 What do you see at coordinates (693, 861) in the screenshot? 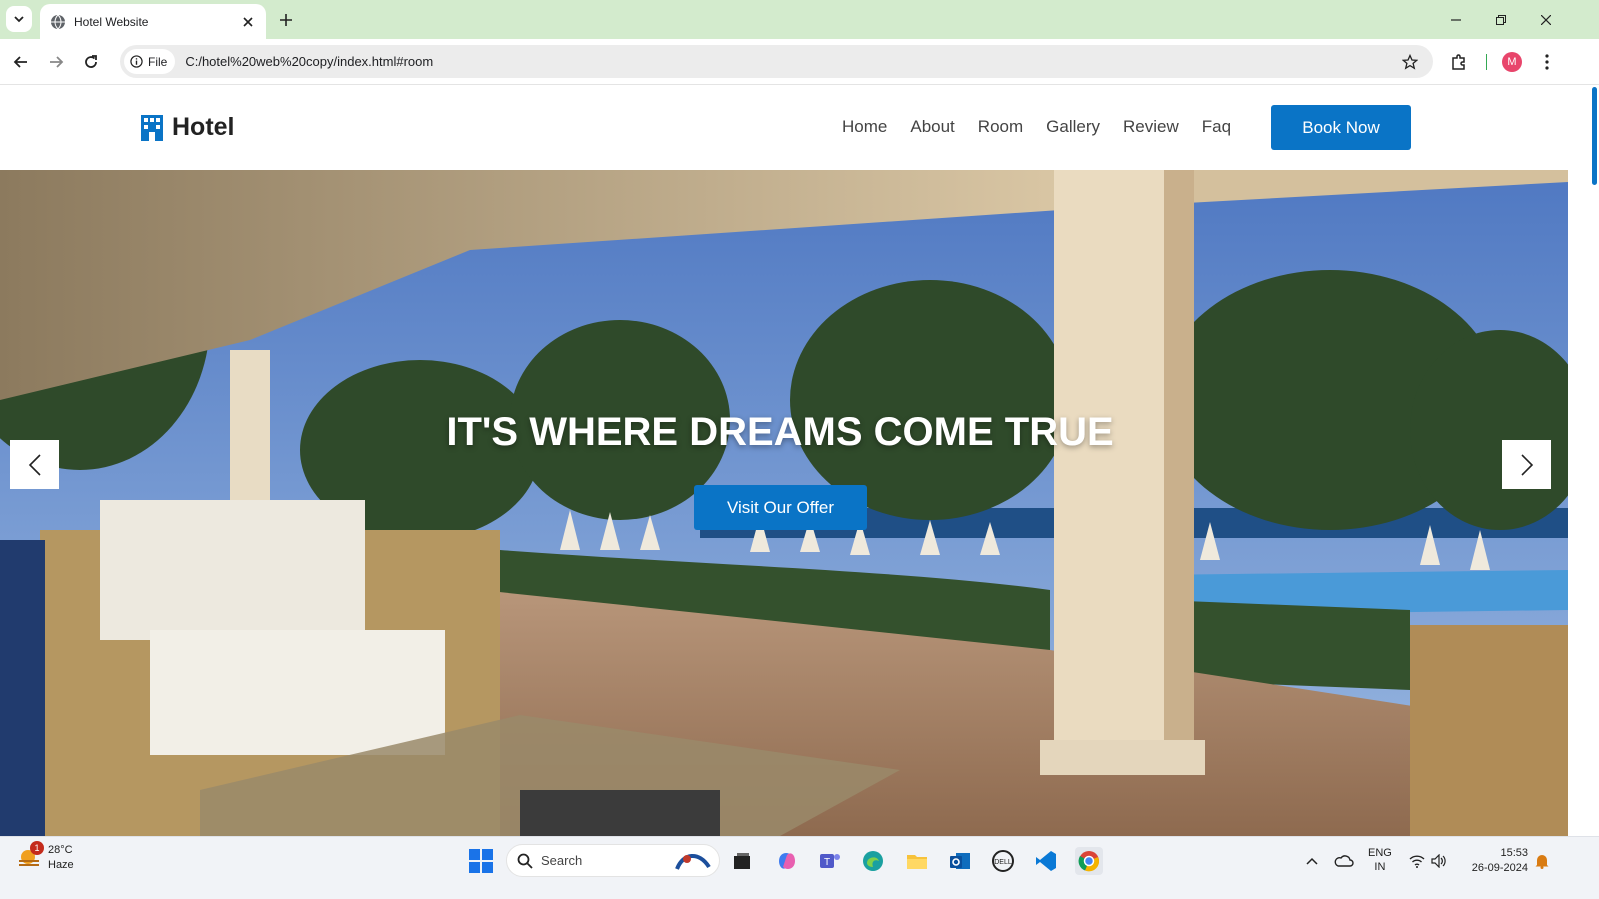
I see `search-highlight-icon` at bounding box center [693, 861].